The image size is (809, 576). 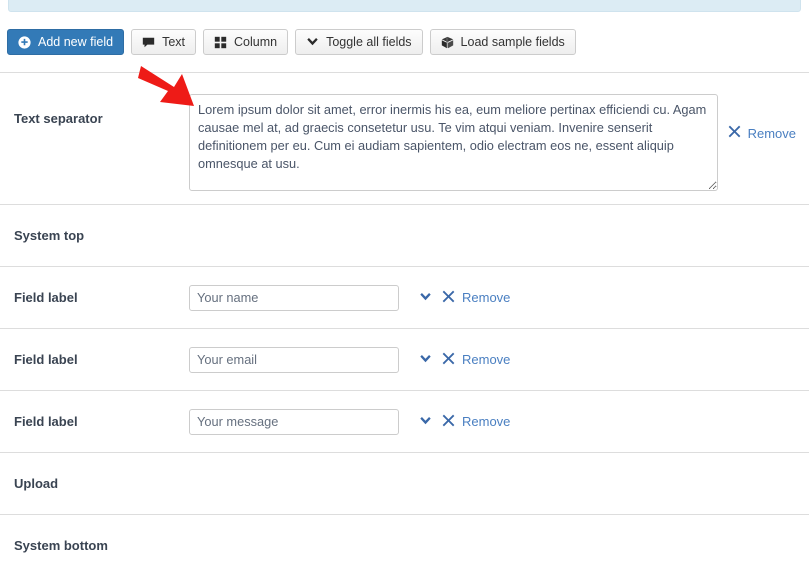 I want to click on section-heading-label: System bottom, so click(x=61, y=545).